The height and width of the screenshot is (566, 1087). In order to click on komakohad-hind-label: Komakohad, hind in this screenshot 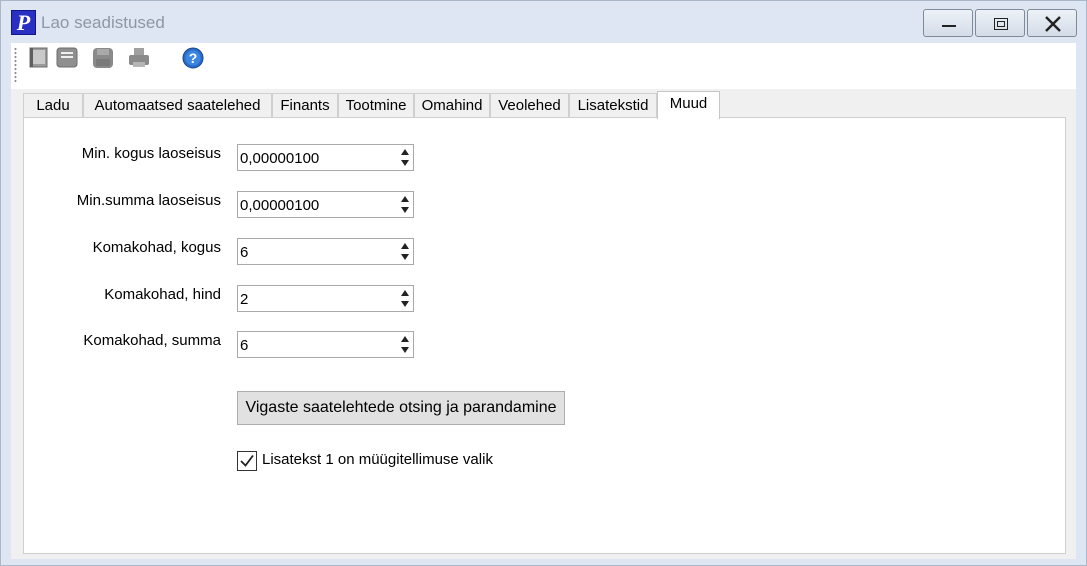, I will do `click(162, 294)`.